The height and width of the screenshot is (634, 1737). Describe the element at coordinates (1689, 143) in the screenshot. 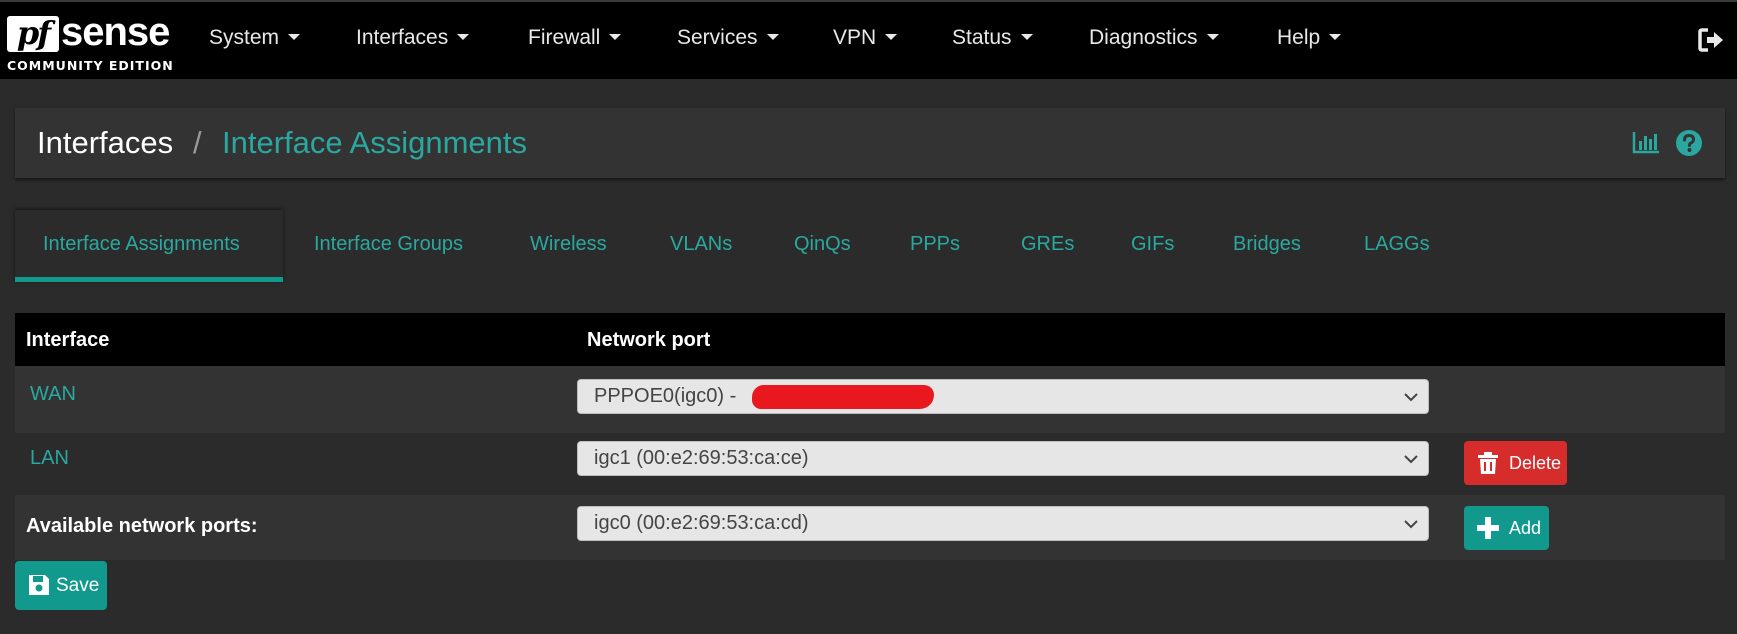

I see `help-circle-icon` at that location.